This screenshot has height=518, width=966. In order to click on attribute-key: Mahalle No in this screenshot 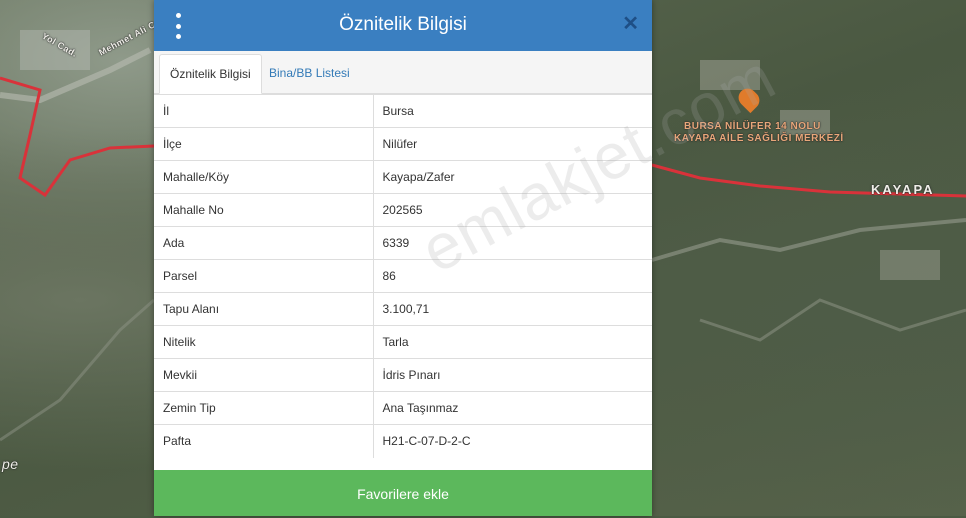, I will do `click(264, 210)`.